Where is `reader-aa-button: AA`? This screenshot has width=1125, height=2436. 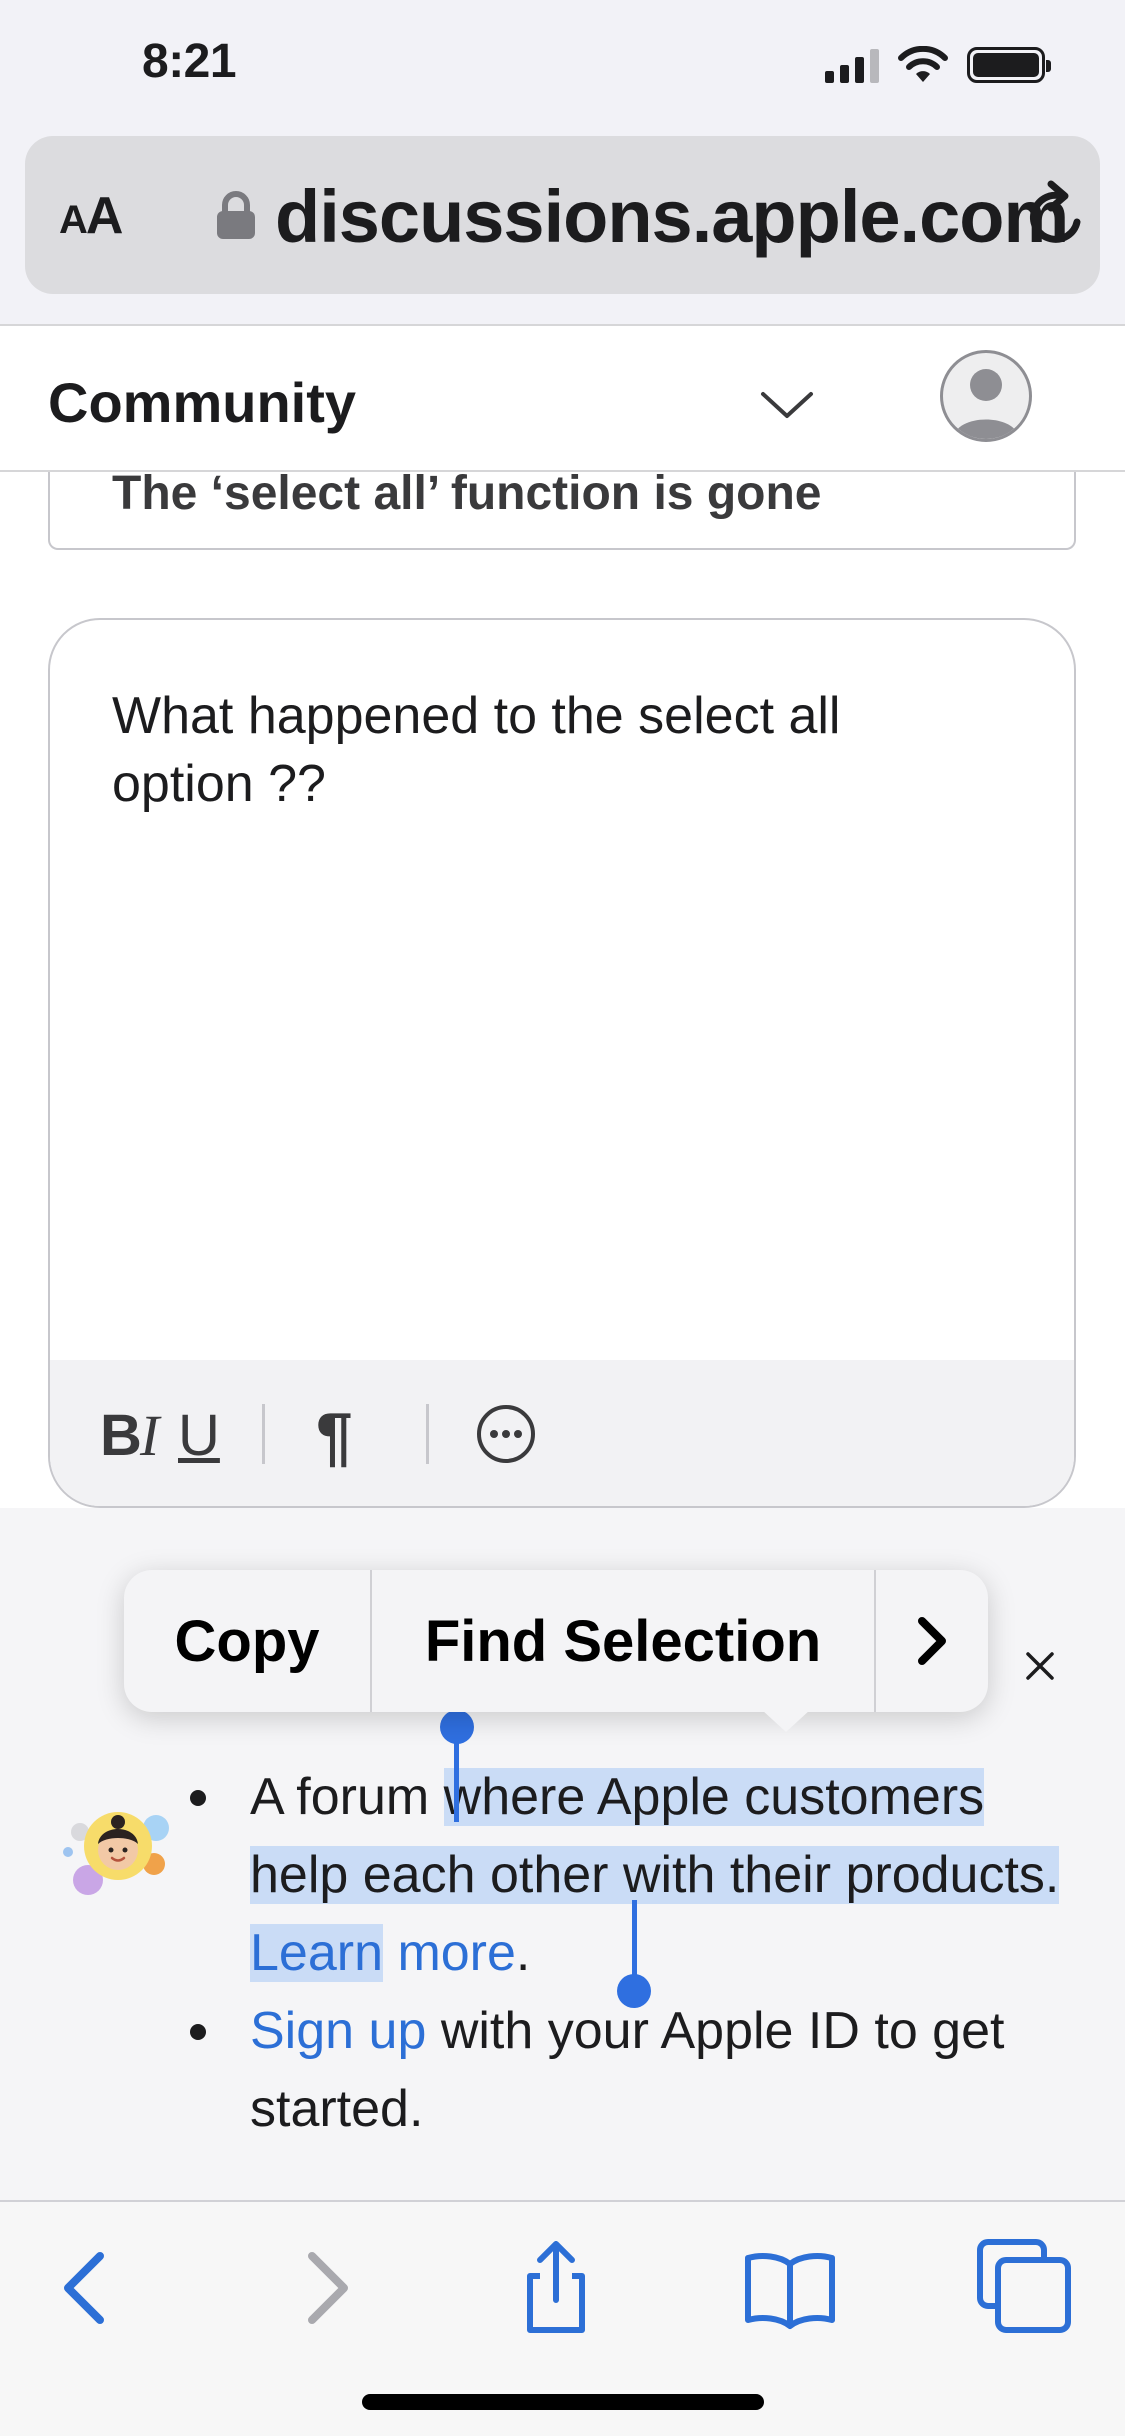
reader-aa-button: AA is located at coordinates (91, 216).